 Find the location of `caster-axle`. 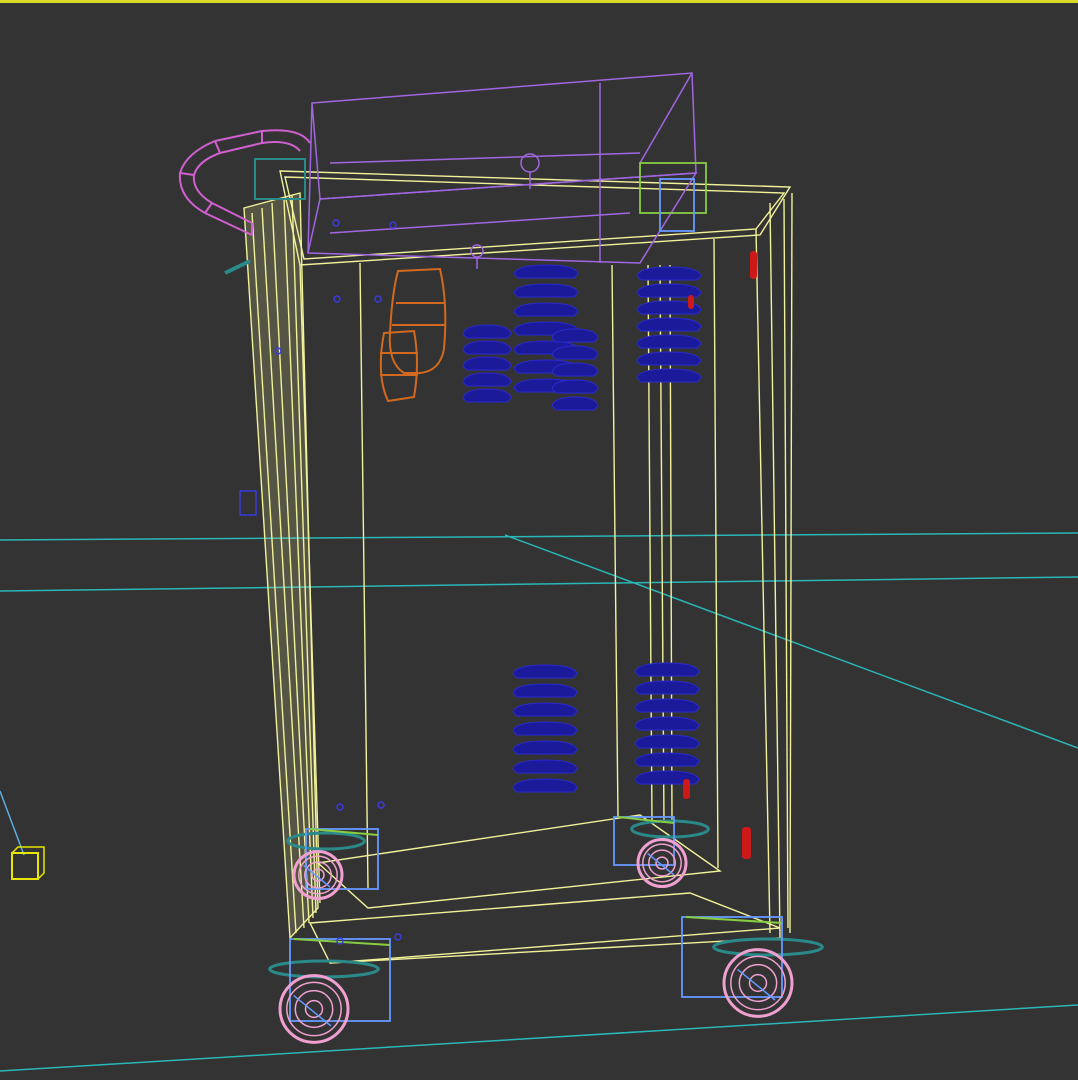

caster-axle is located at coordinates (756, 984).